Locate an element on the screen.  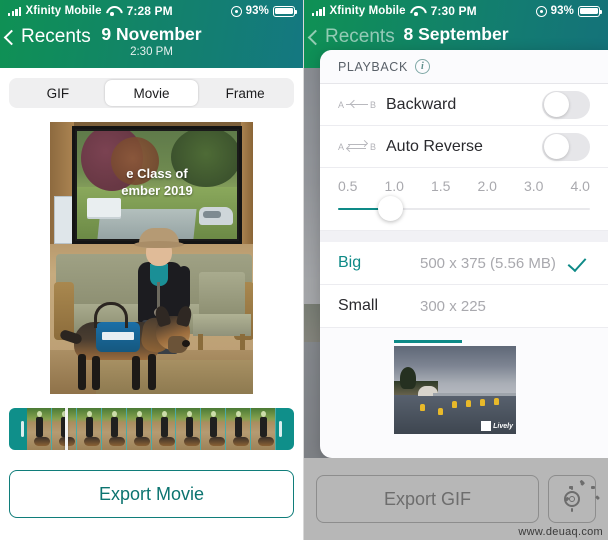
modal-section-gap is located at coordinates (464, 236).